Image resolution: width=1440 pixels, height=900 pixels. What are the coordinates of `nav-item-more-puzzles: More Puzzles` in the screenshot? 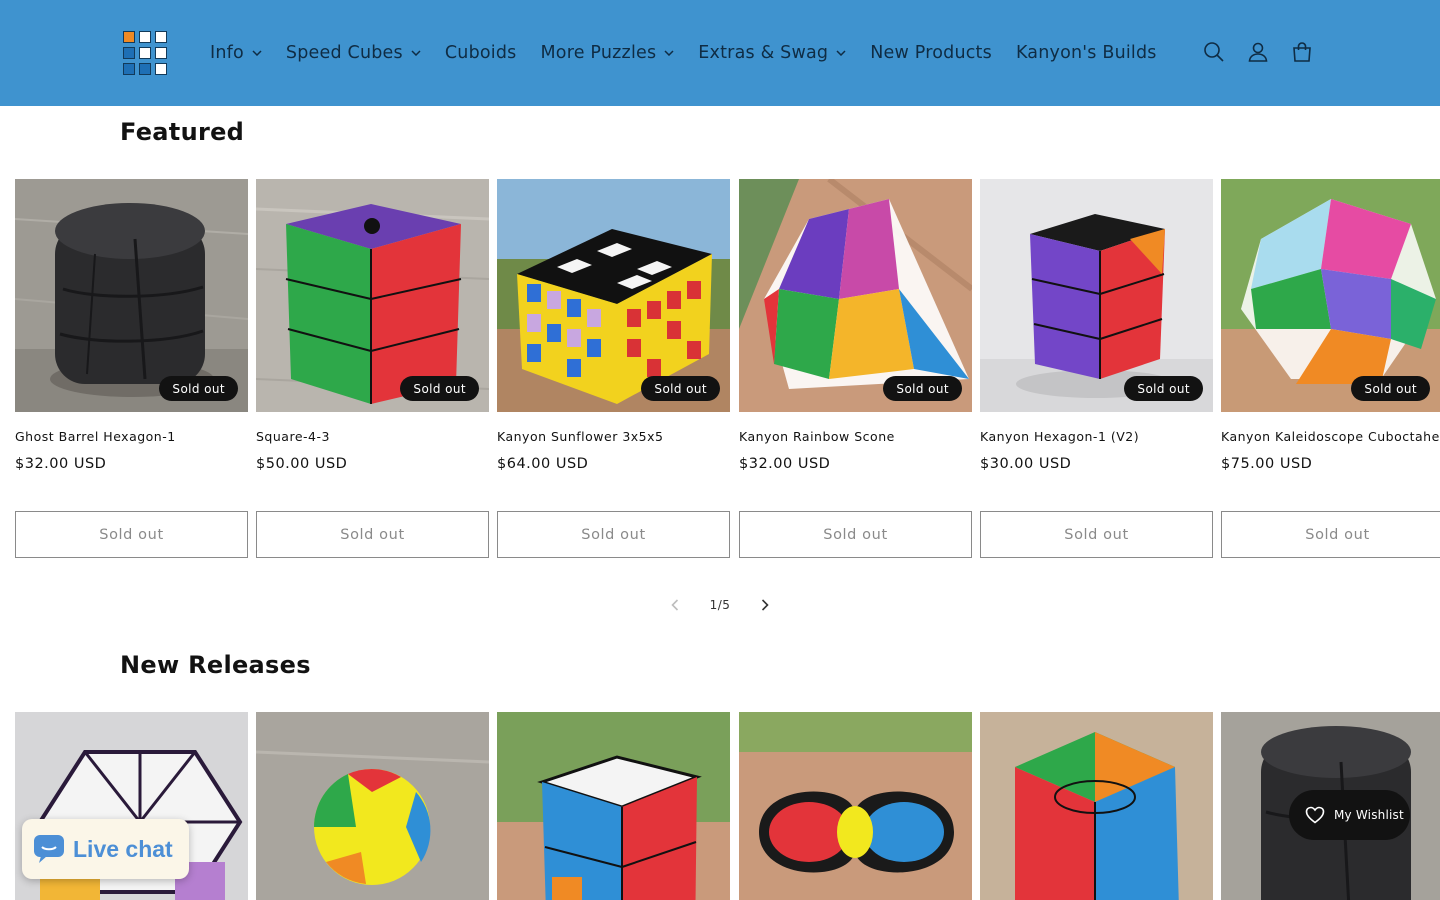 It's located at (607, 53).